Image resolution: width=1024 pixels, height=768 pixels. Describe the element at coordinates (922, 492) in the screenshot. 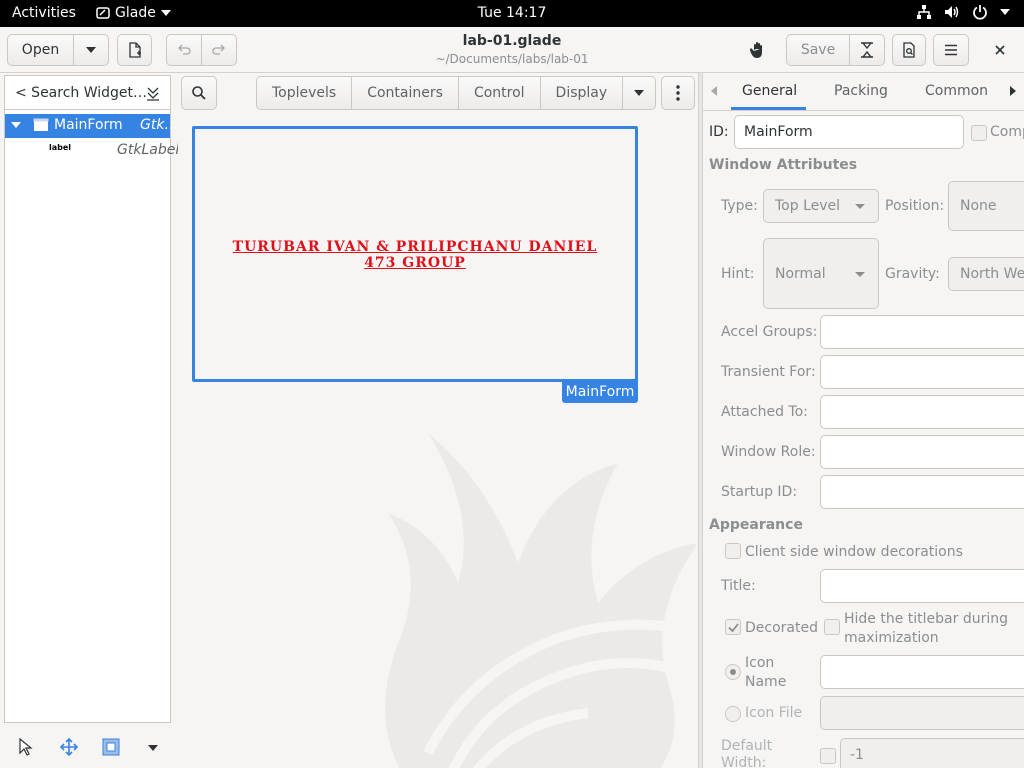

I see `startup-id-input` at that location.